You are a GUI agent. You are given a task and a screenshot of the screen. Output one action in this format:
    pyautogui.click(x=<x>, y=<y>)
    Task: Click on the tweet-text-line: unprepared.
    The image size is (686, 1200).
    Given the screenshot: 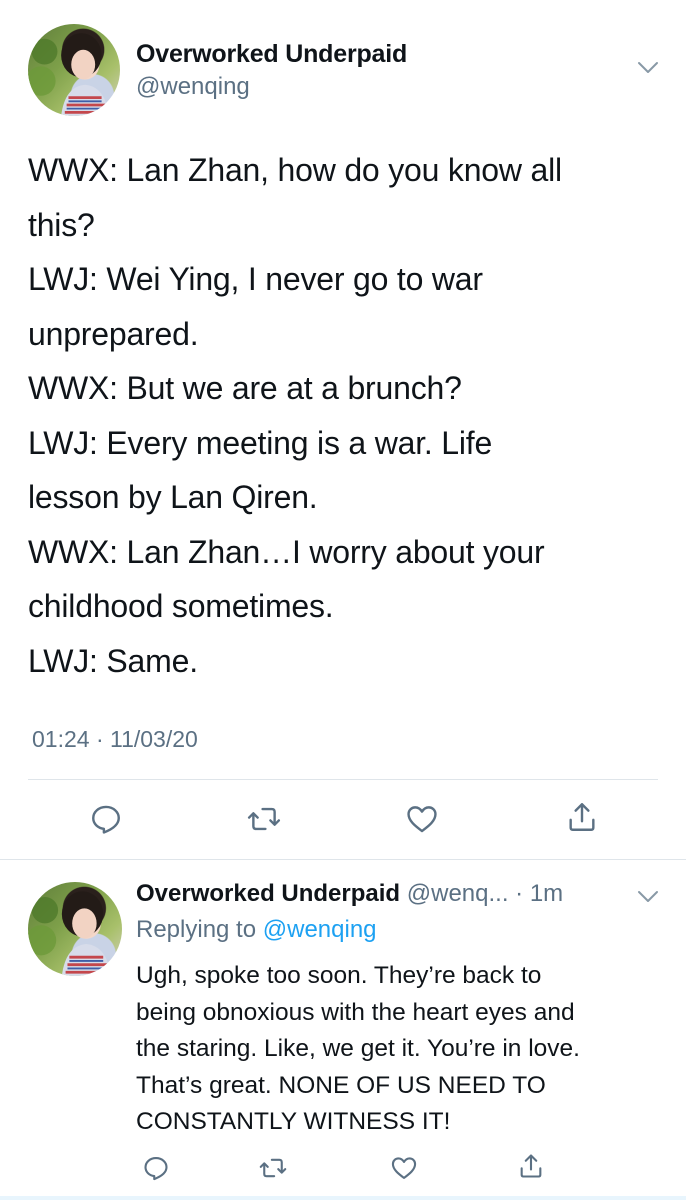 What is the action you would take?
    pyautogui.click(x=113, y=333)
    